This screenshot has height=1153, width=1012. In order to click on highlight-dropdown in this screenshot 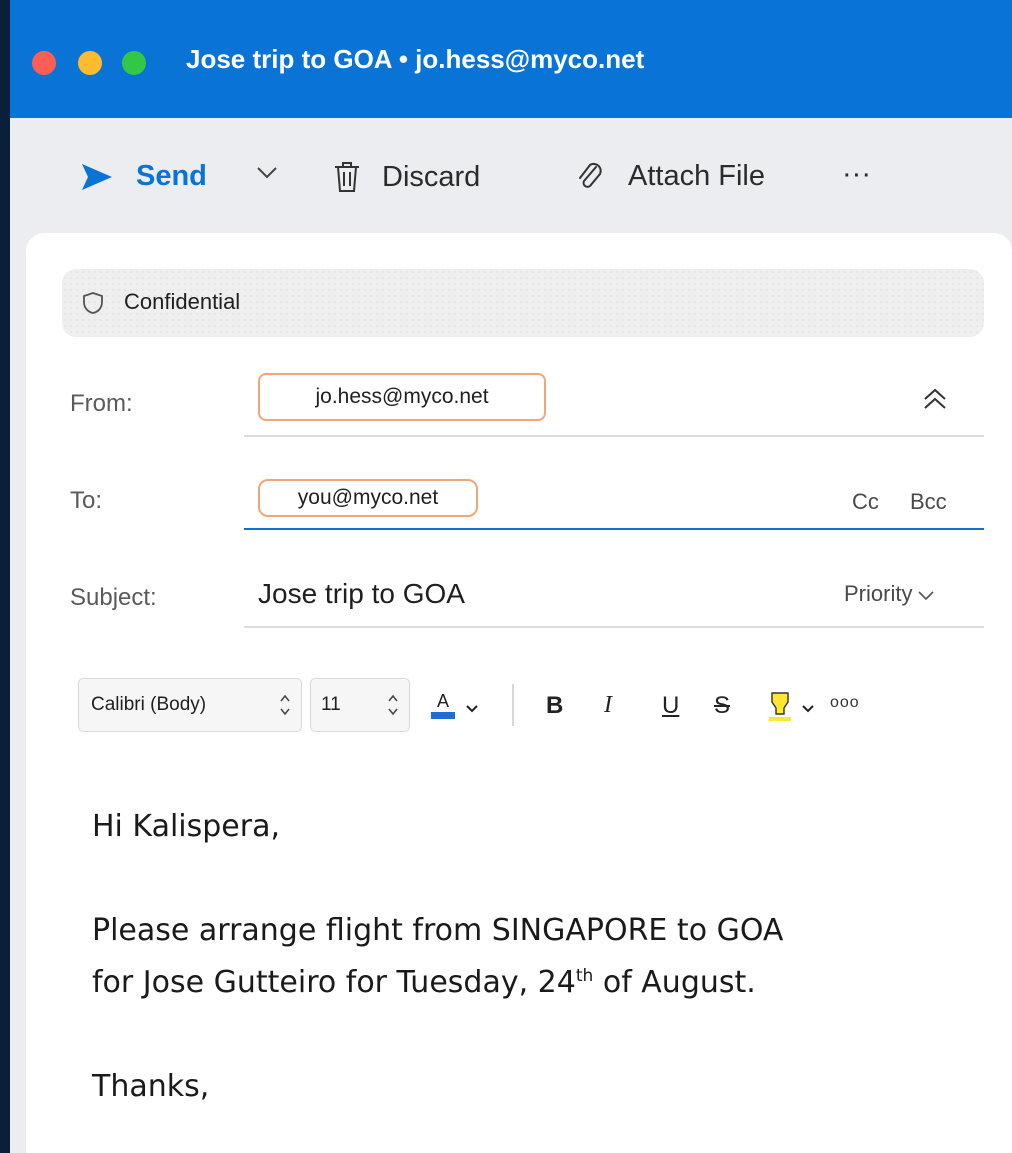, I will do `click(808, 709)`.